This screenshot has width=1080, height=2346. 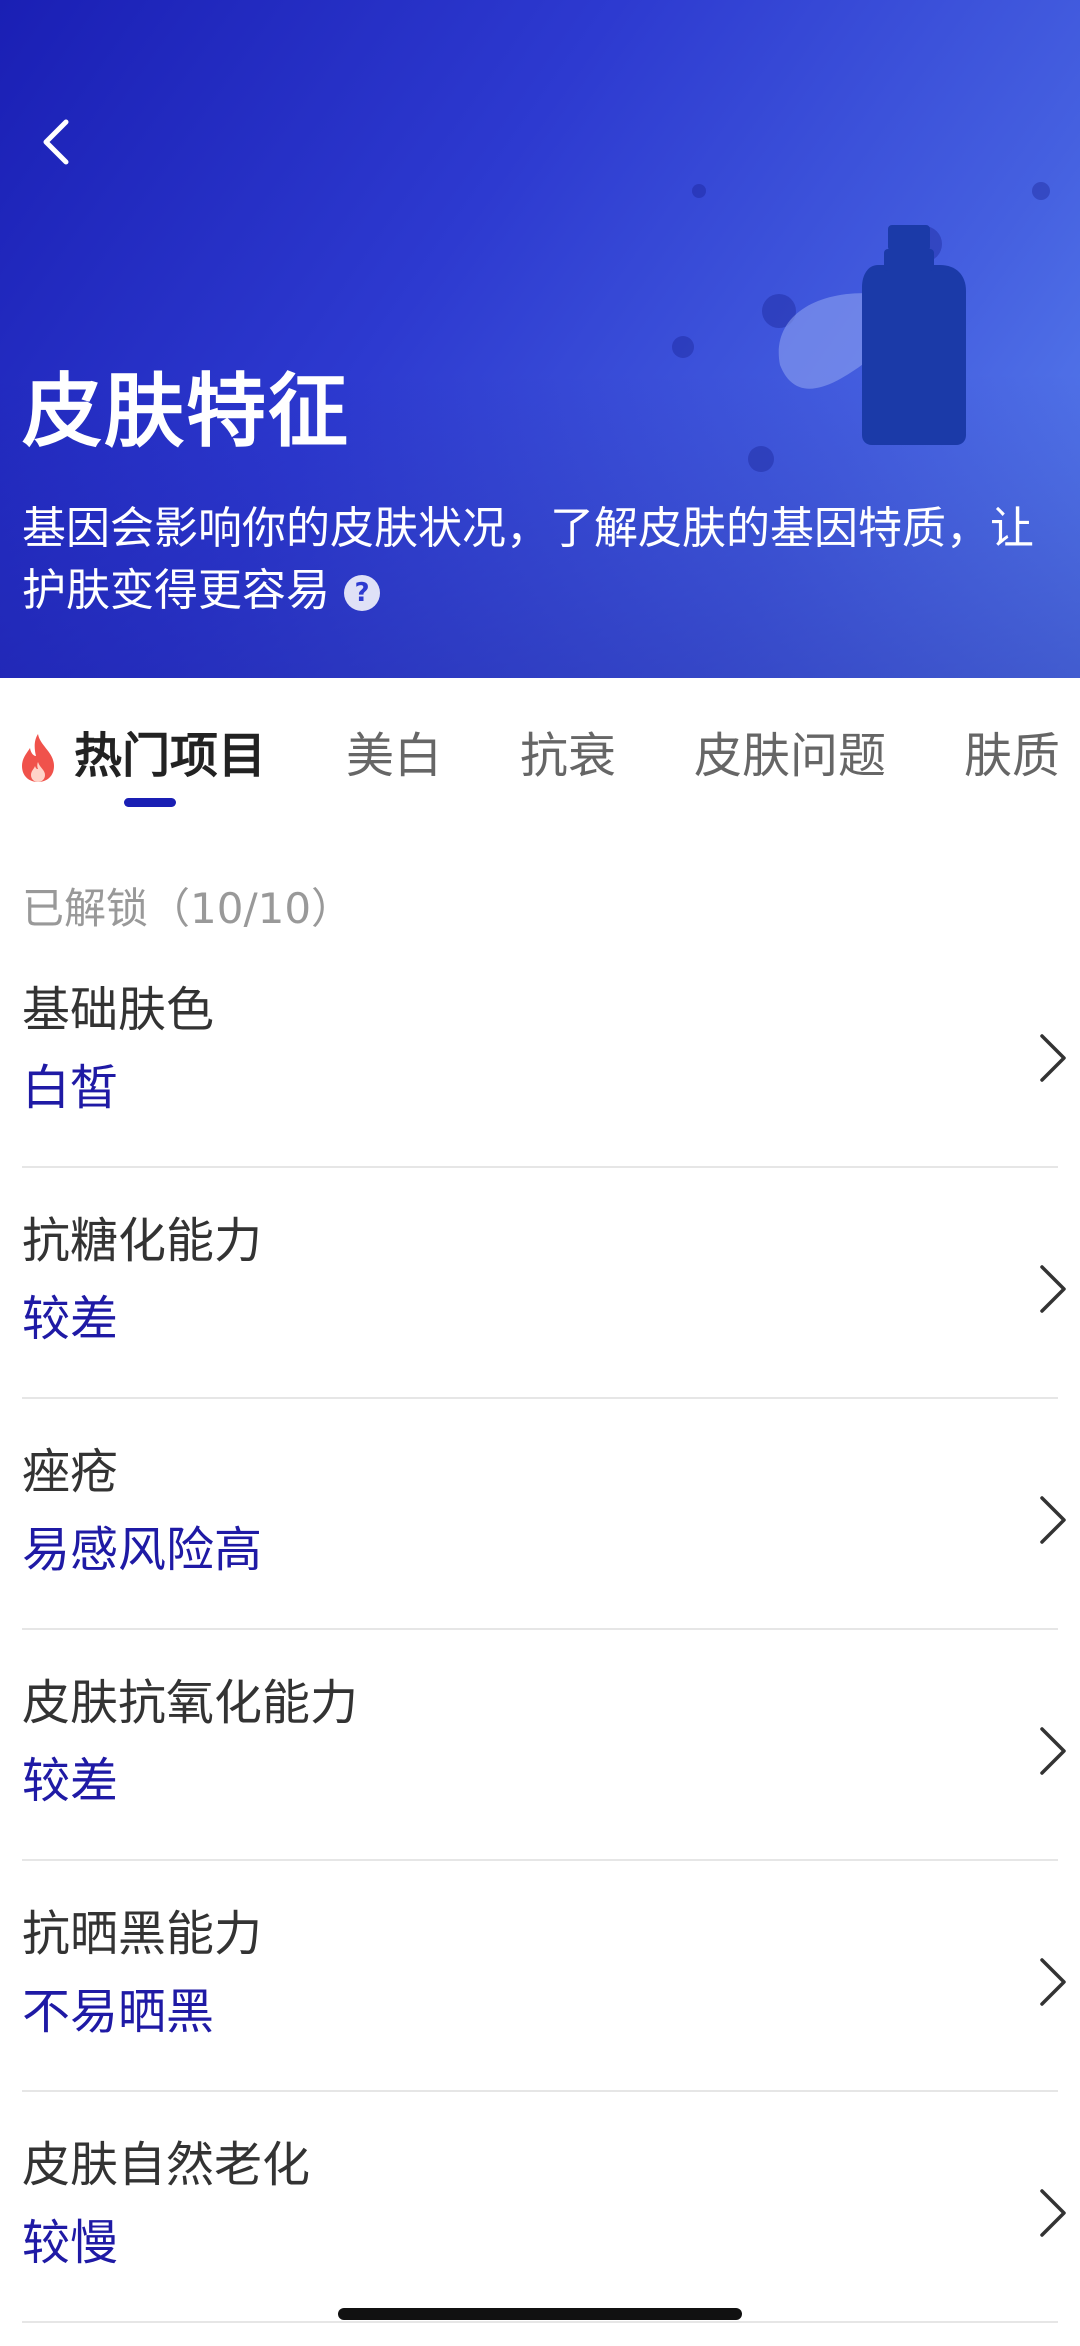 What do you see at coordinates (188, 908) in the screenshot?
I see `unlocked-count-label: 已解锁（10/10）` at bounding box center [188, 908].